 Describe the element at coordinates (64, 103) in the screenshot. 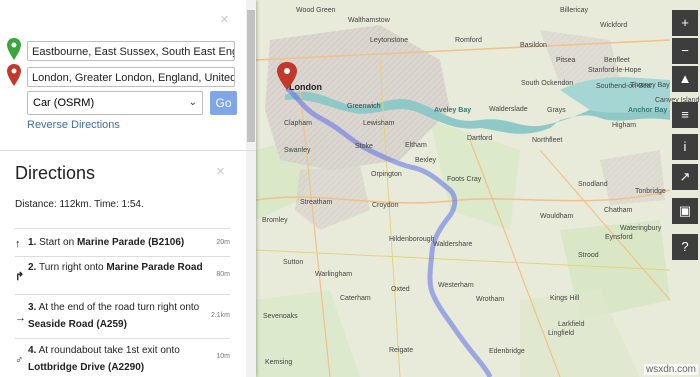

I see `routing-engine-value: Car (OSRM)` at that location.